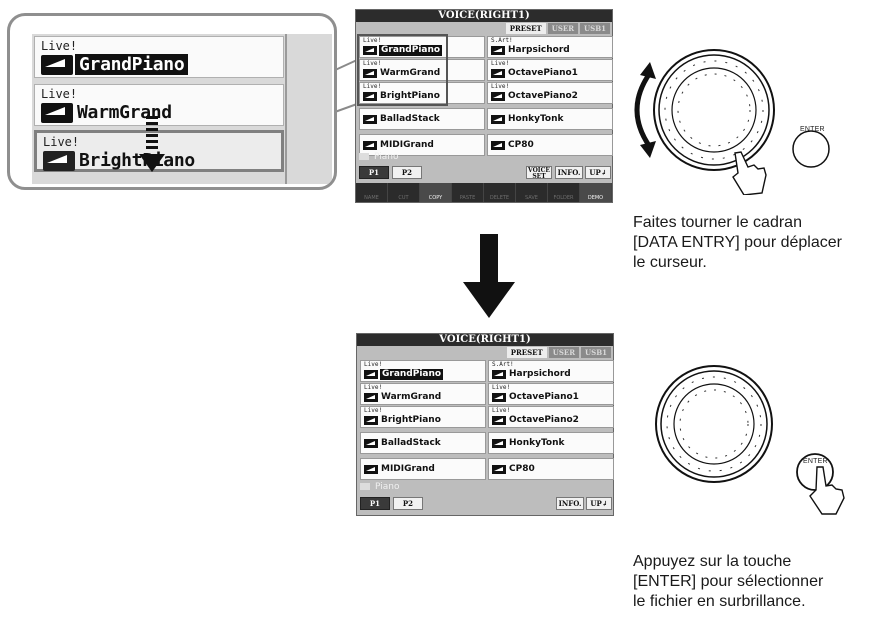 The height and width of the screenshot is (618, 891). I want to click on zoom-voice-name: BrightPiano, so click(137, 160).